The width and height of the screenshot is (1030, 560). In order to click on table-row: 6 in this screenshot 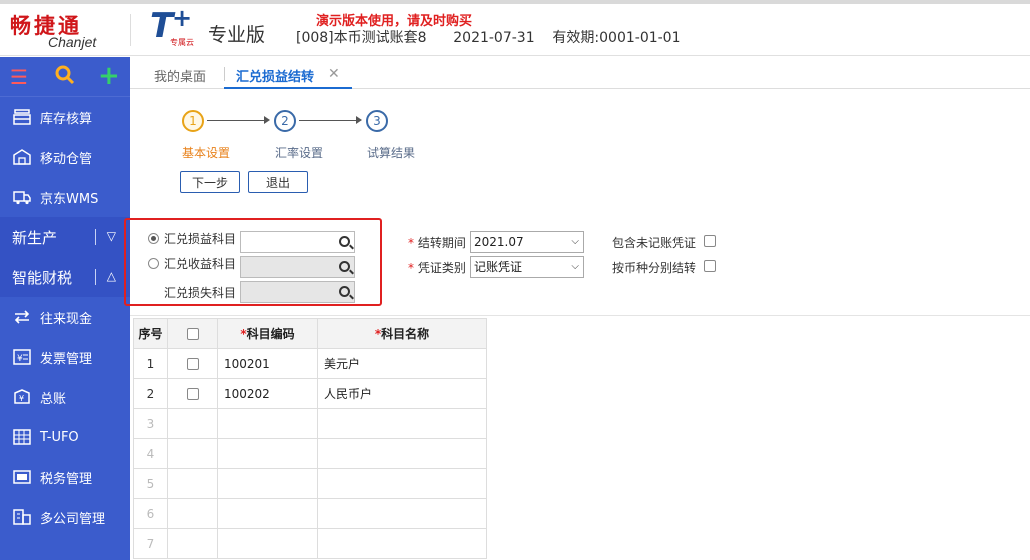, I will do `click(310, 513)`.